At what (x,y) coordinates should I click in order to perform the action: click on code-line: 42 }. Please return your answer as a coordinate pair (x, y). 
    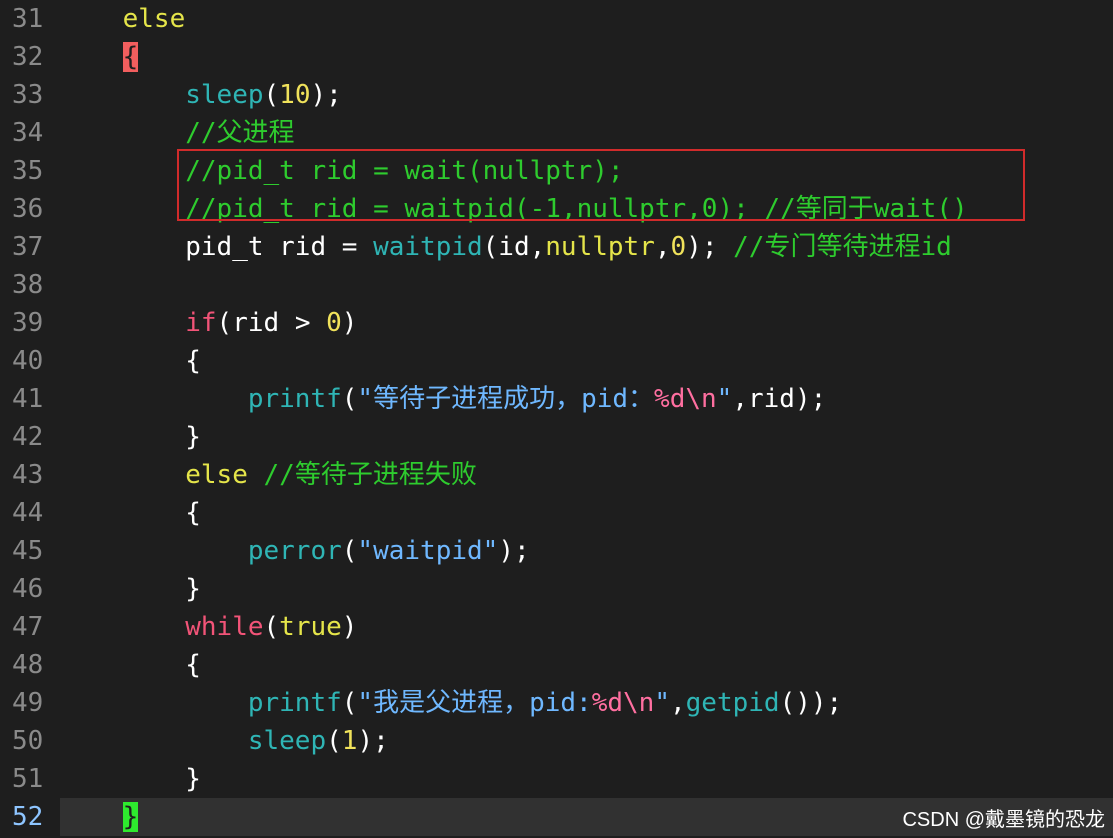
    Looking at the image, I should click on (556, 437).